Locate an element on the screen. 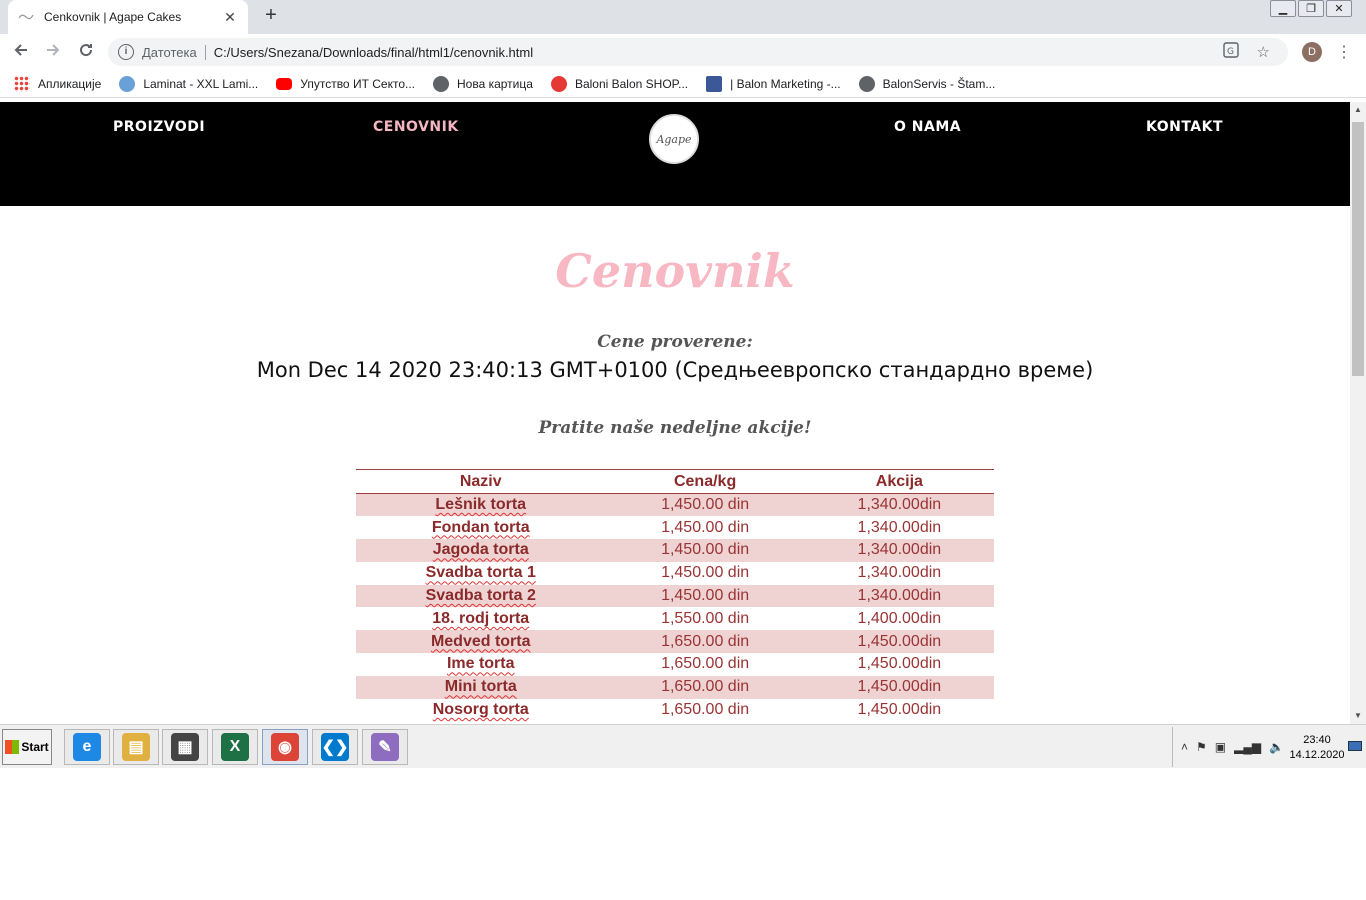 The image size is (1366, 900). page-title: Cenovnik is located at coordinates (675, 271).